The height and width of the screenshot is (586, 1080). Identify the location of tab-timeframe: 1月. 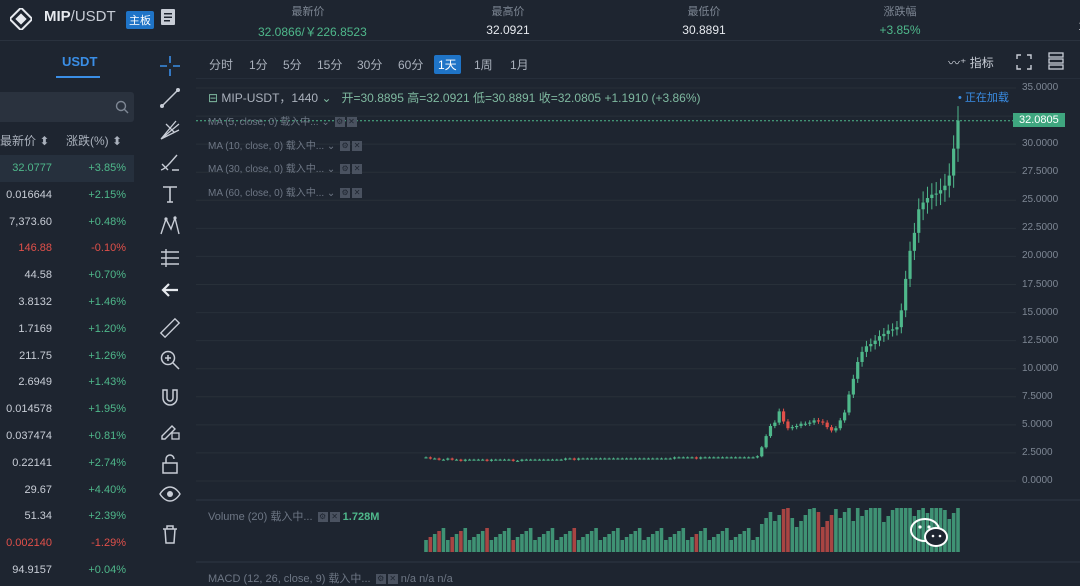
(519, 64).